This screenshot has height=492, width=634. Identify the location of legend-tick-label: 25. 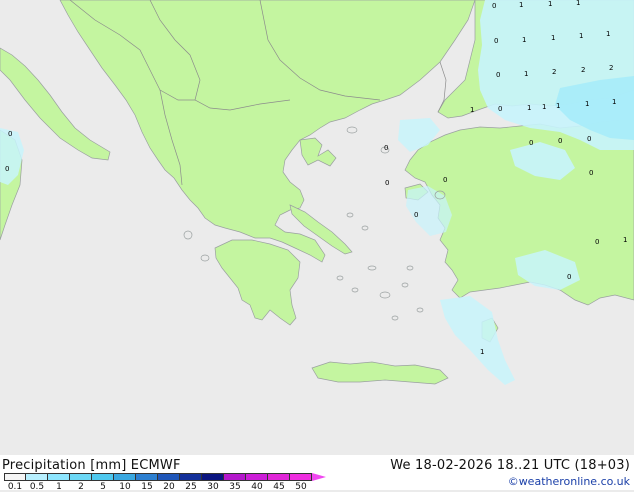
(191, 487).